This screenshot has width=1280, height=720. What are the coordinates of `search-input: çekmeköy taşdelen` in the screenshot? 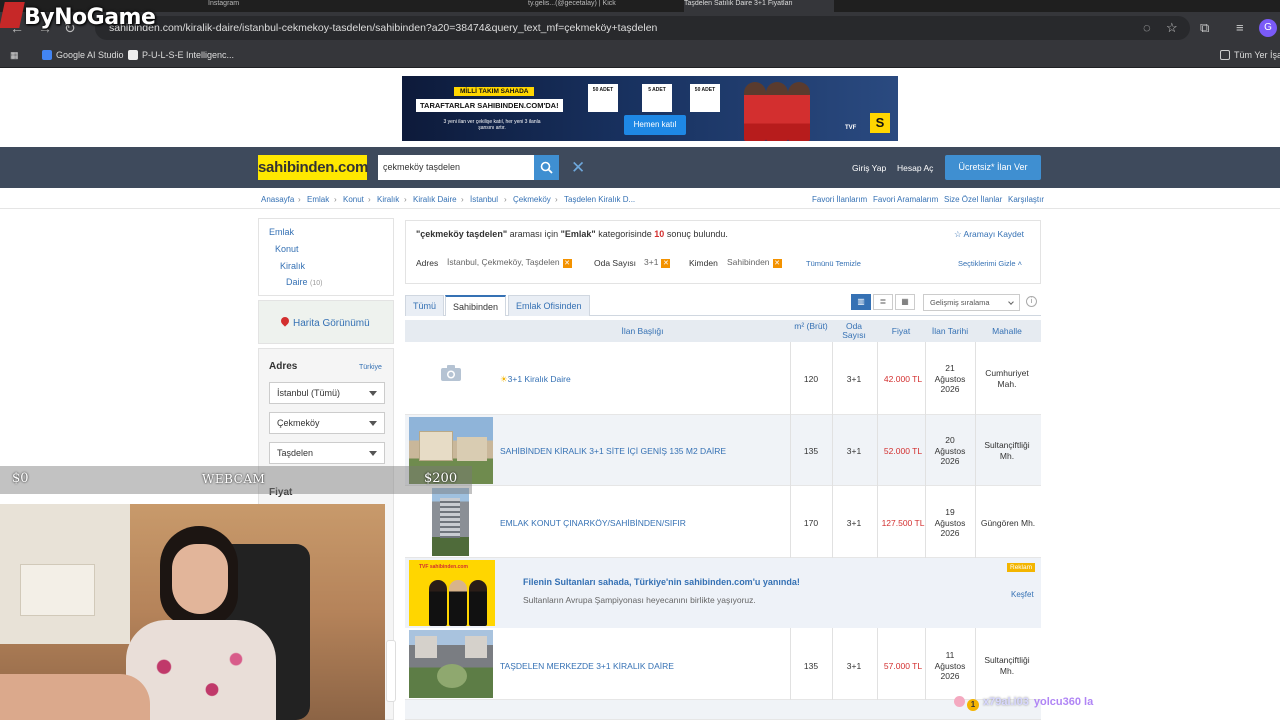 It's located at (456, 167).